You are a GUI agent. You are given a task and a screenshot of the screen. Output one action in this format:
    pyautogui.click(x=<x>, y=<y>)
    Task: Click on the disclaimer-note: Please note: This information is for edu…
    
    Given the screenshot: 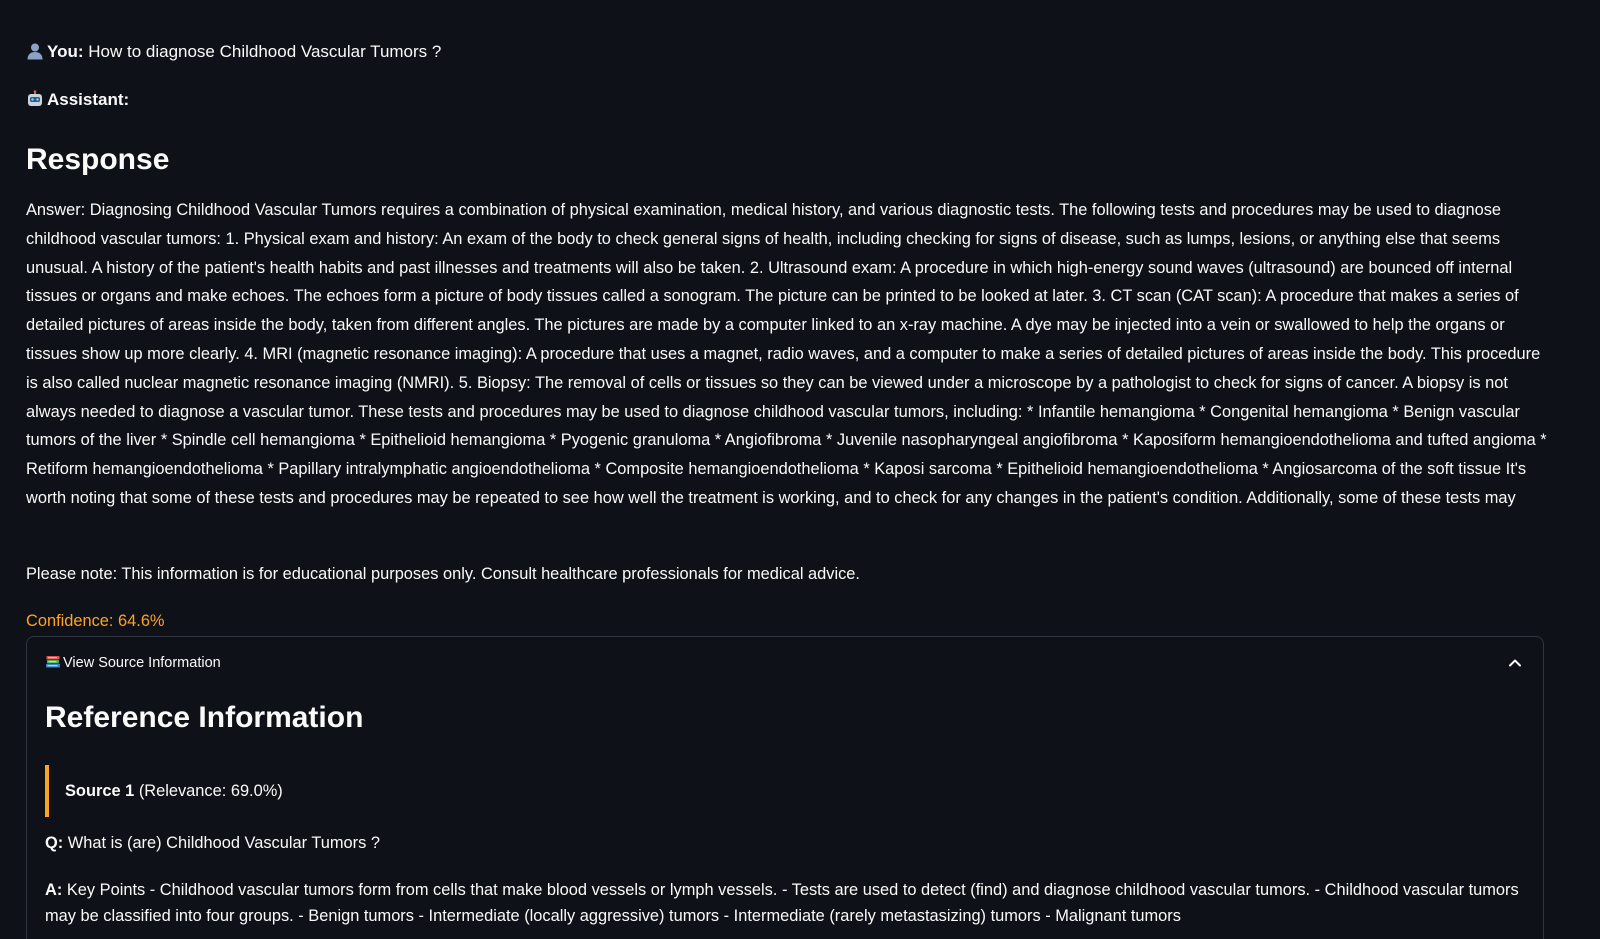 What is the action you would take?
    pyautogui.click(x=443, y=574)
    